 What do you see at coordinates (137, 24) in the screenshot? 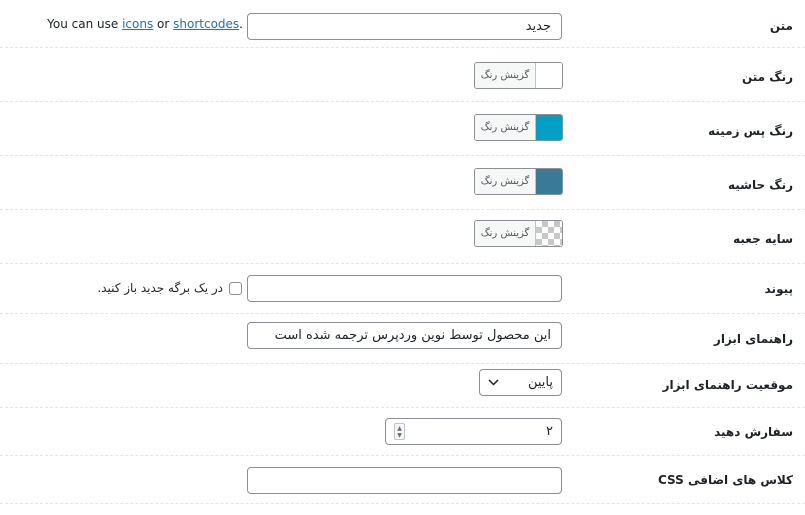
I see `icons-link: icons` at bounding box center [137, 24].